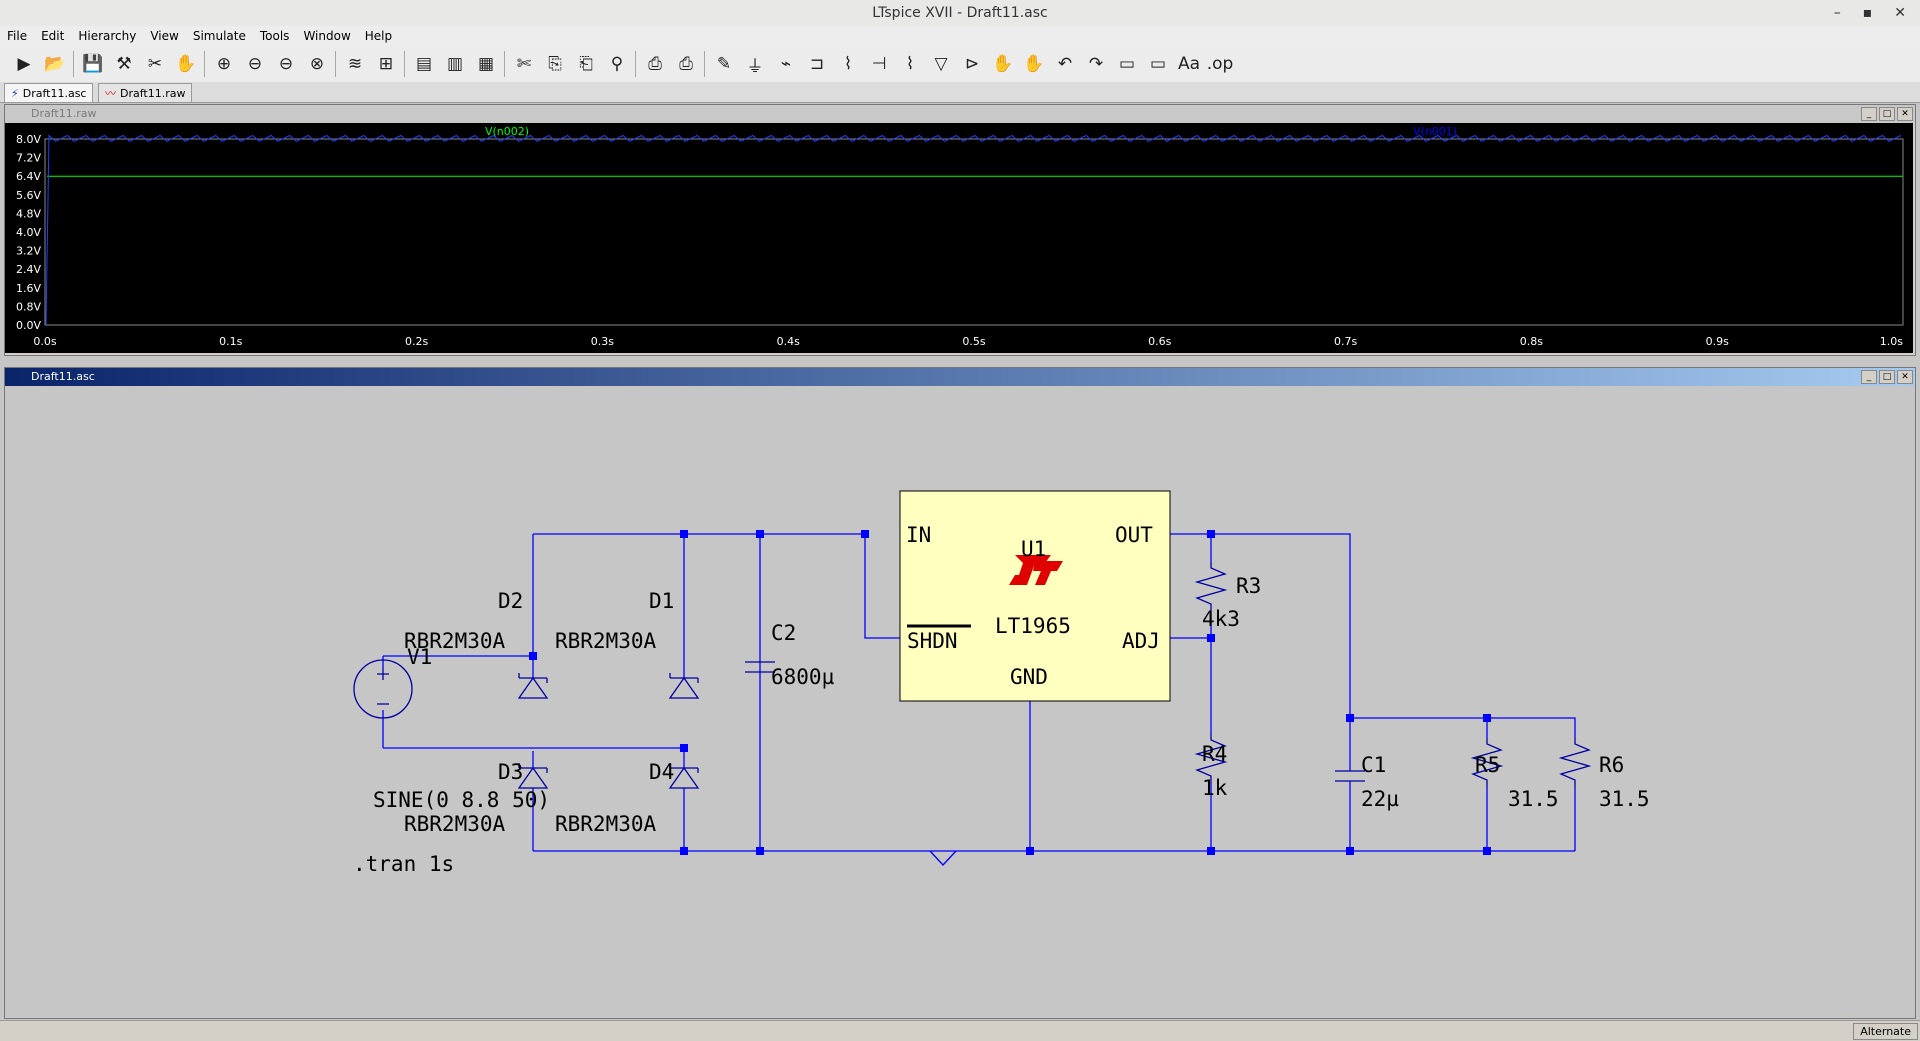 The image size is (1920, 1041). I want to click on maximize-icon: ▪, so click(1868, 13).